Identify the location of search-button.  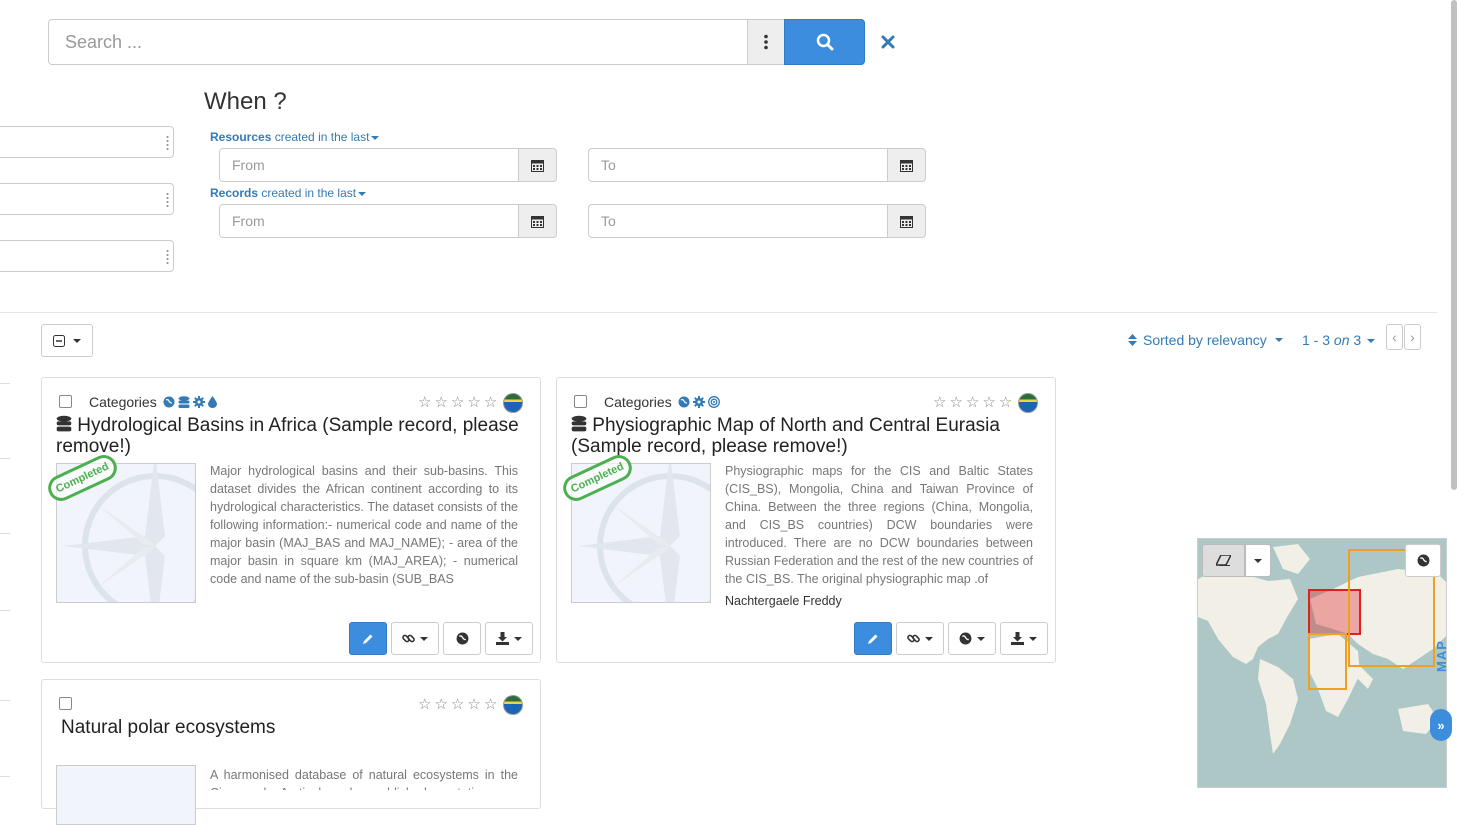
(824, 42).